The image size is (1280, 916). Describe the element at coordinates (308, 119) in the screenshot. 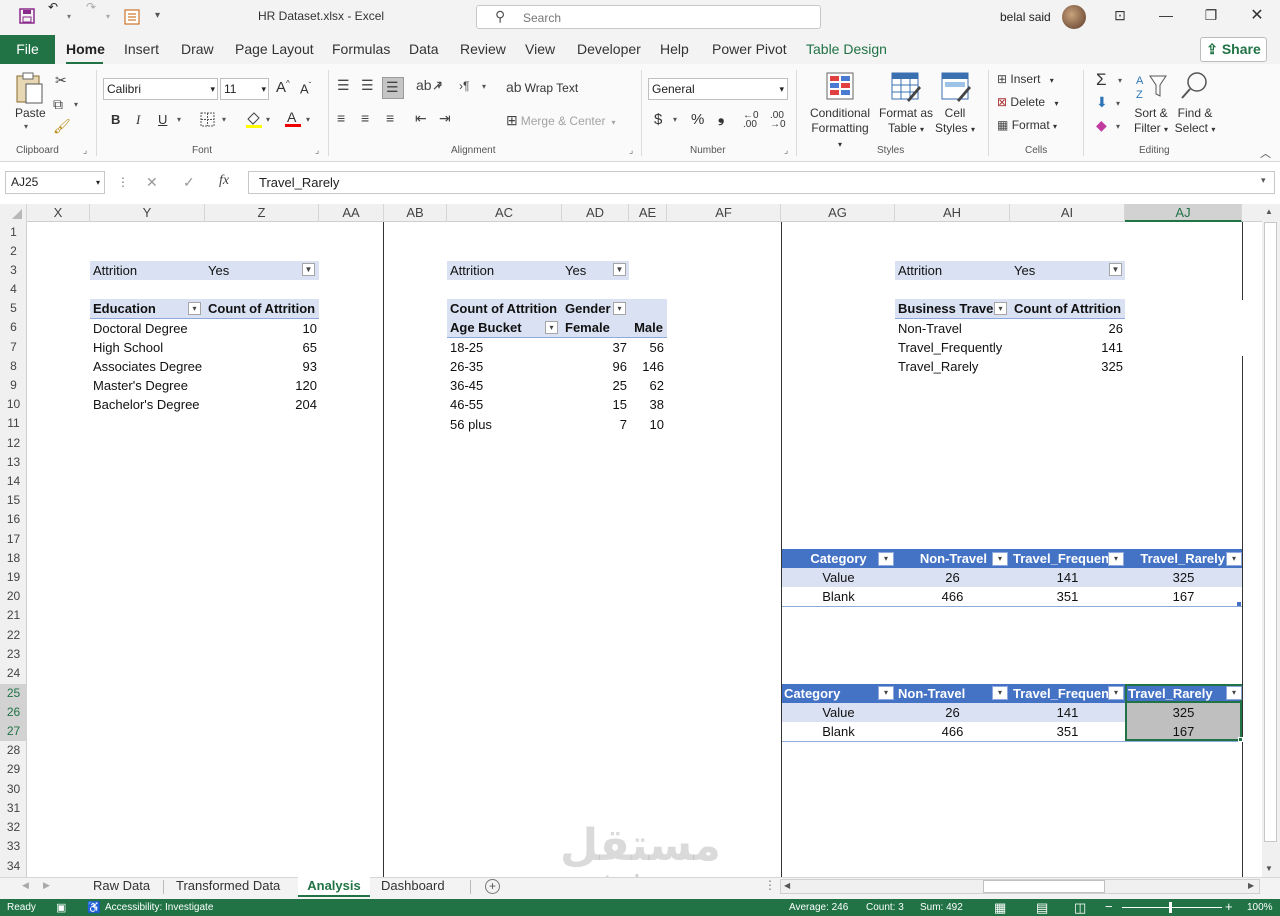

I see `font-color-dropdown-icon: ▾` at that location.